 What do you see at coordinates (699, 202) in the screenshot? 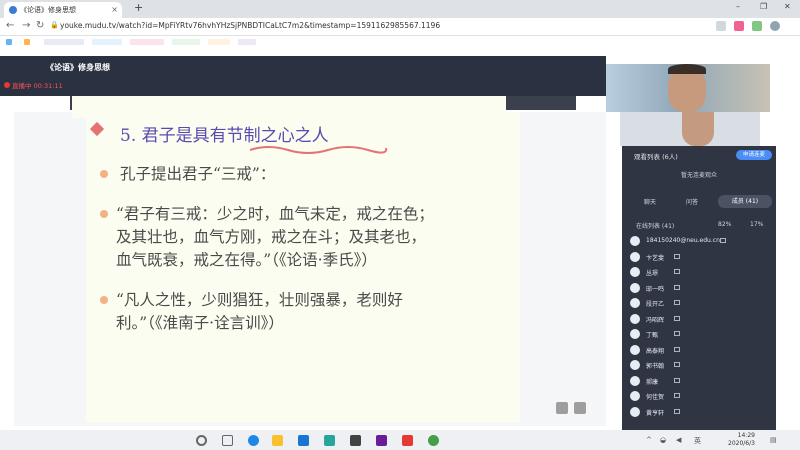
I see `panel-tabs: 聊天 问答 成员 (41)` at bounding box center [699, 202].